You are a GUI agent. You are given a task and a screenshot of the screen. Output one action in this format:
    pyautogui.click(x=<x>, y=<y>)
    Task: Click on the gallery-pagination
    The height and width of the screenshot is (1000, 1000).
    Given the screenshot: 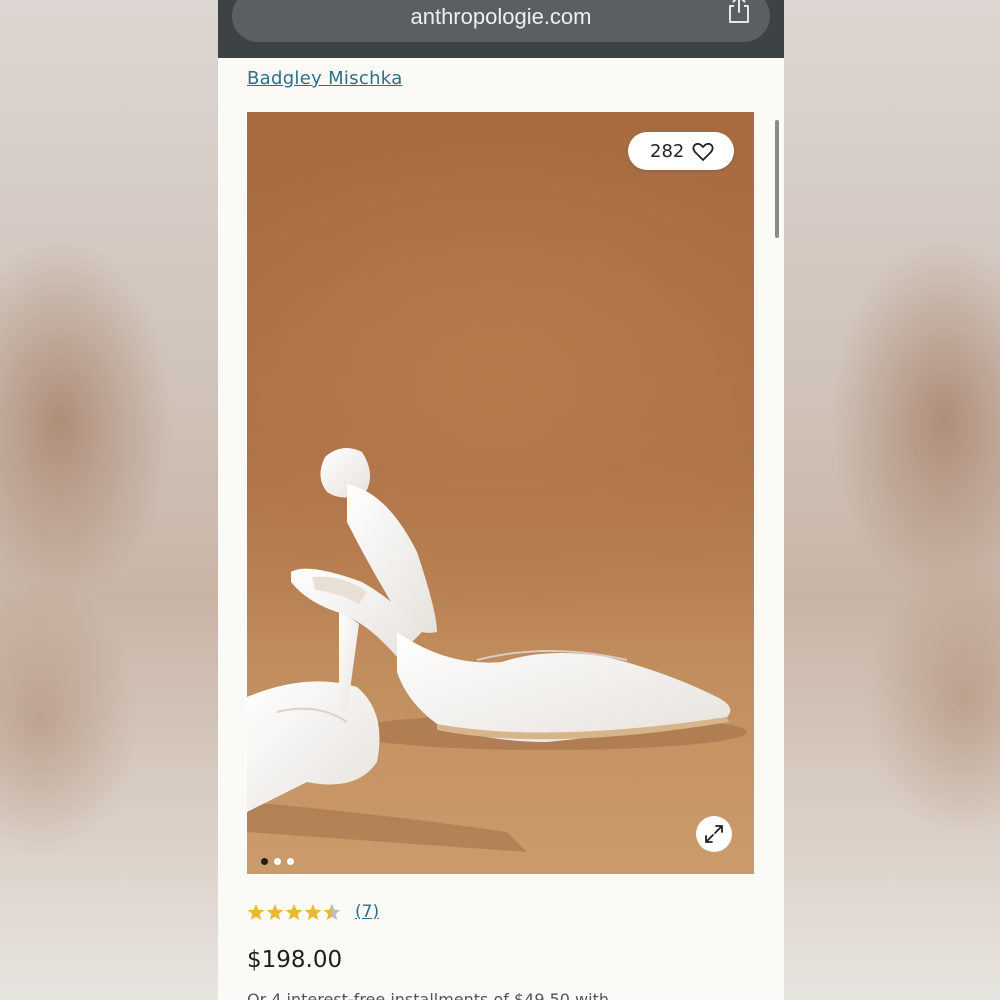 What is the action you would take?
    pyautogui.click(x=280, y=857)
    